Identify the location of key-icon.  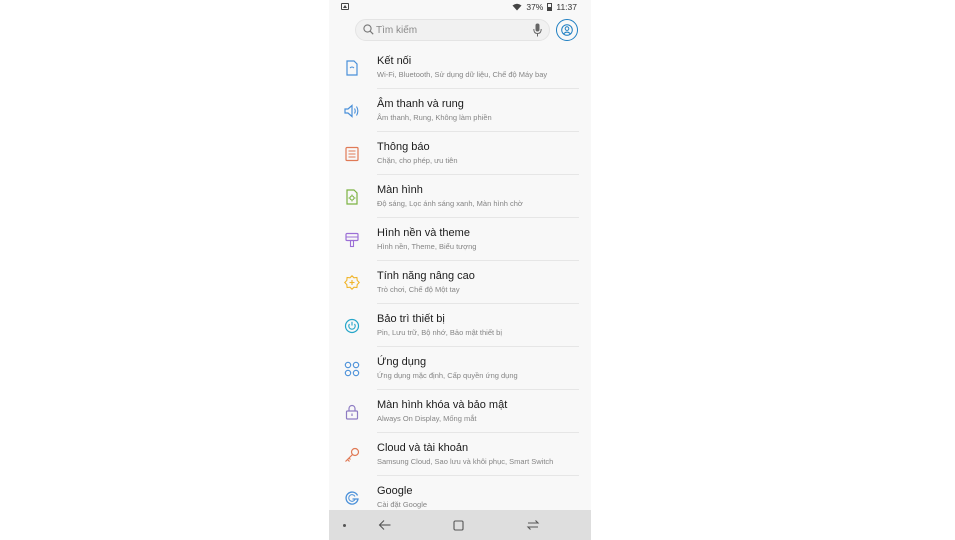
(352, 454).